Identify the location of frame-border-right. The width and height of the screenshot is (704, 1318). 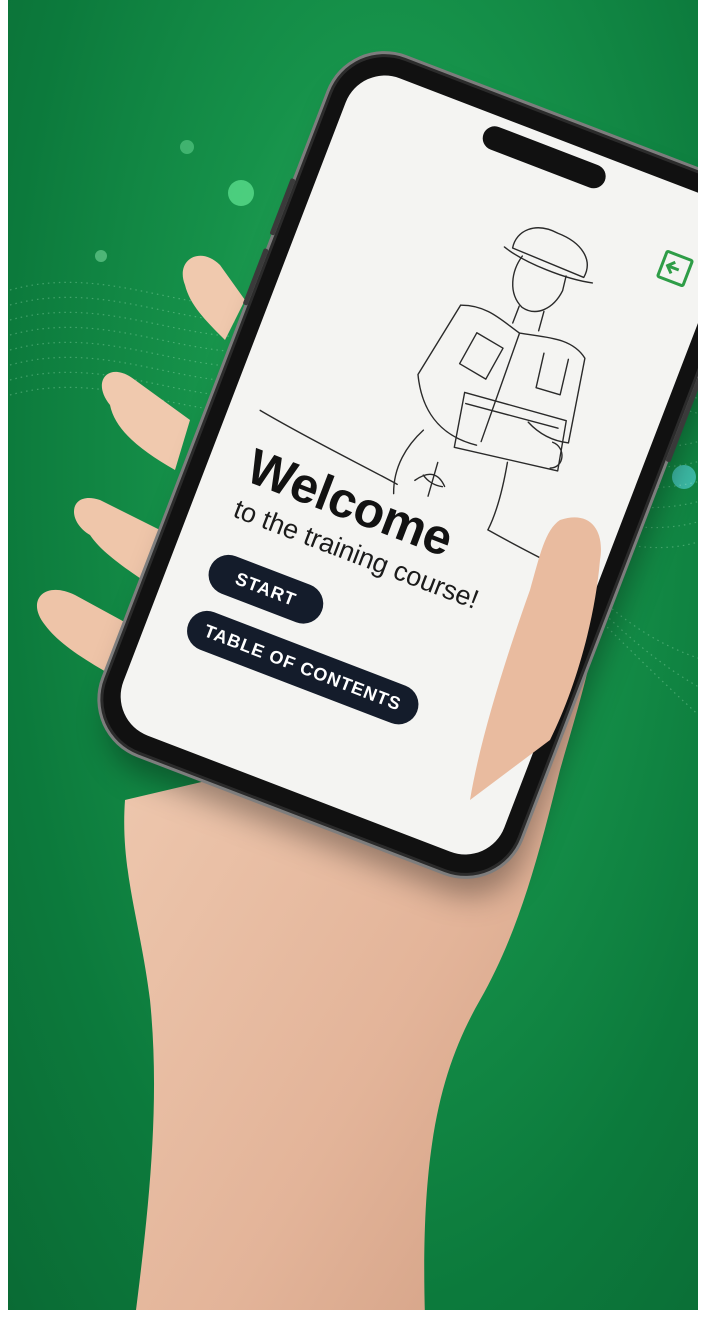
(701, 659).